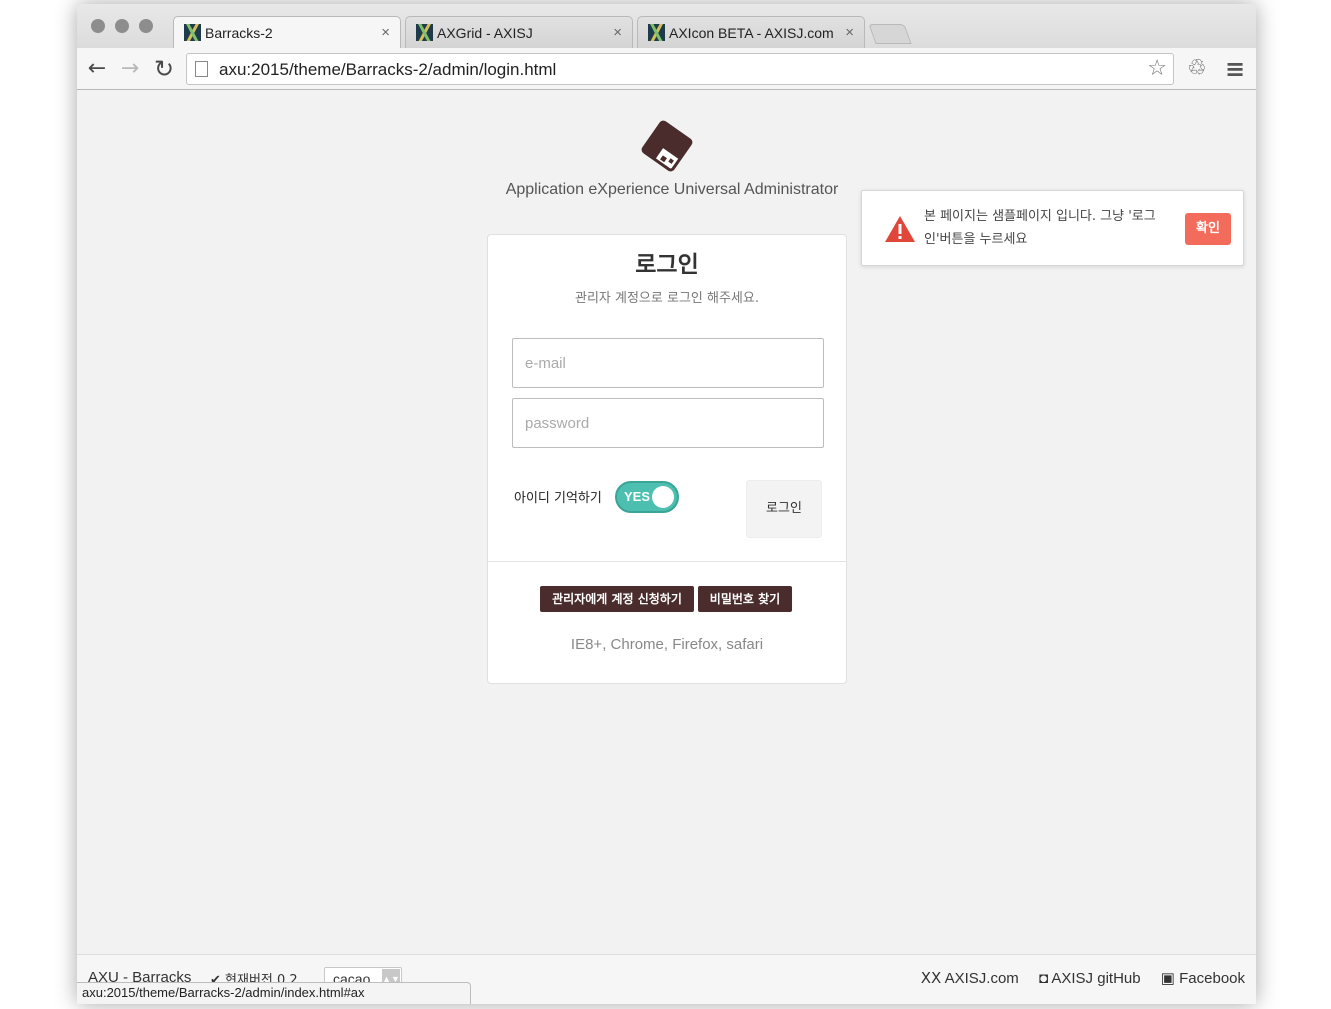 Image resolution: width=1331 pixels, height=1009 pixels. What do you see at coordinates (1090, 978) in the screenshot?
I see `github-link: ◘ AXISJ gitHub` at bounding box center [1090, 978].